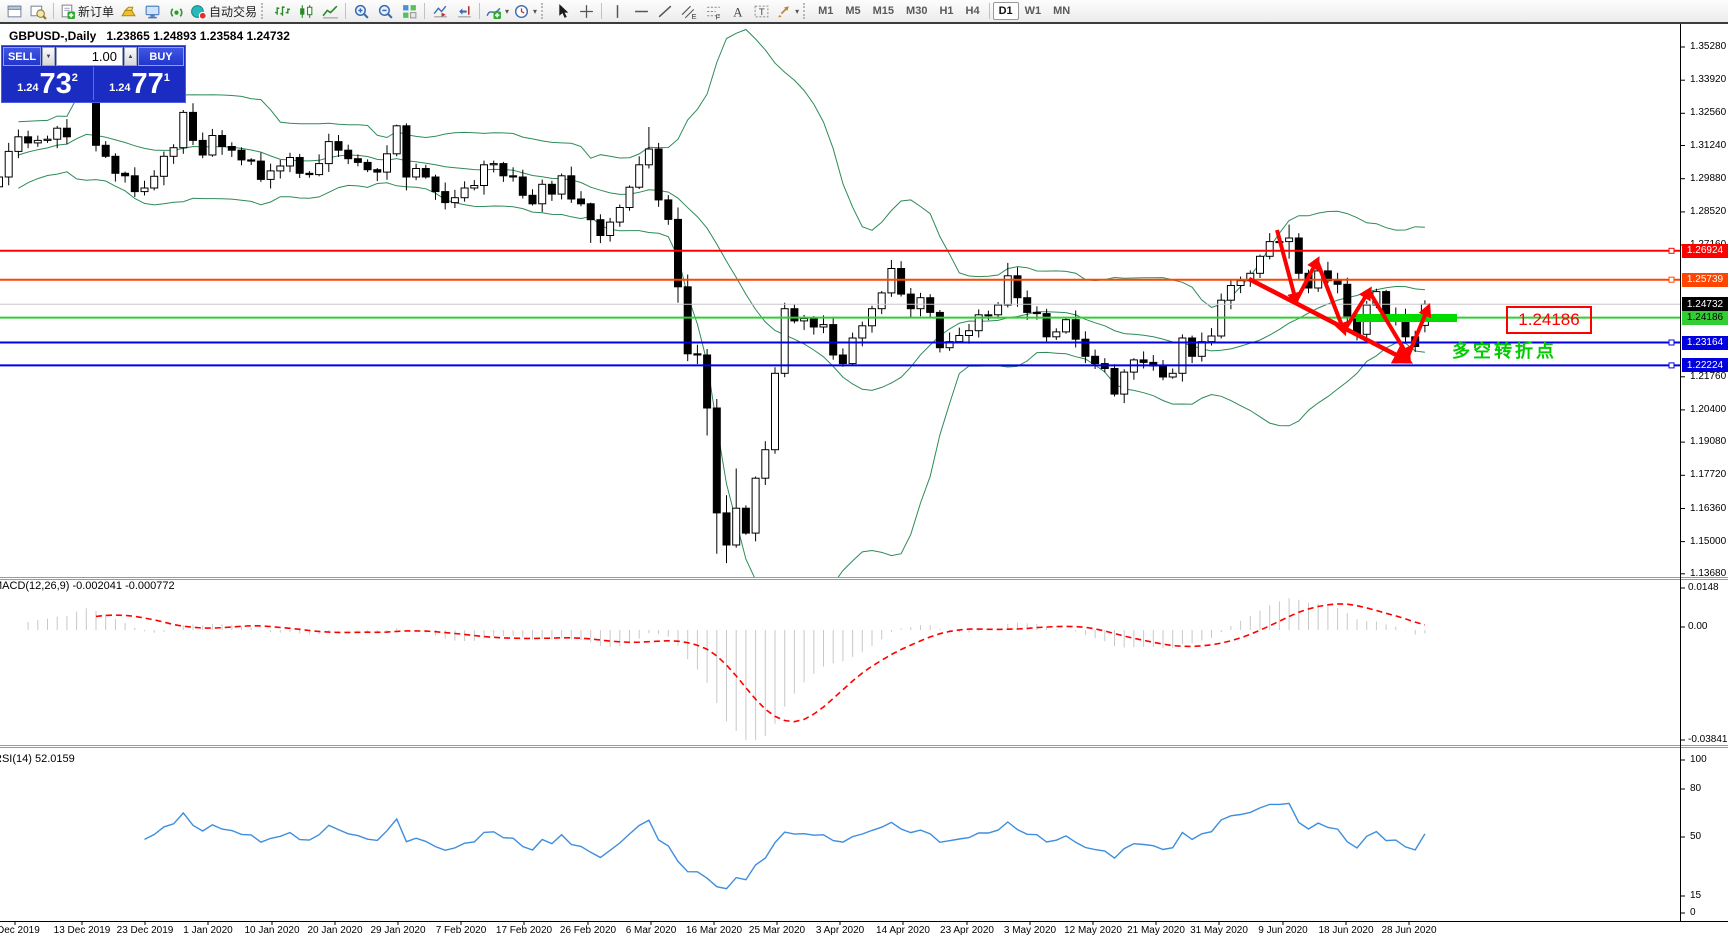 Image resolution: width=1728 pixels, height=941 pixels. I want to click on timeframe-m5: M5, so click(852, 11).